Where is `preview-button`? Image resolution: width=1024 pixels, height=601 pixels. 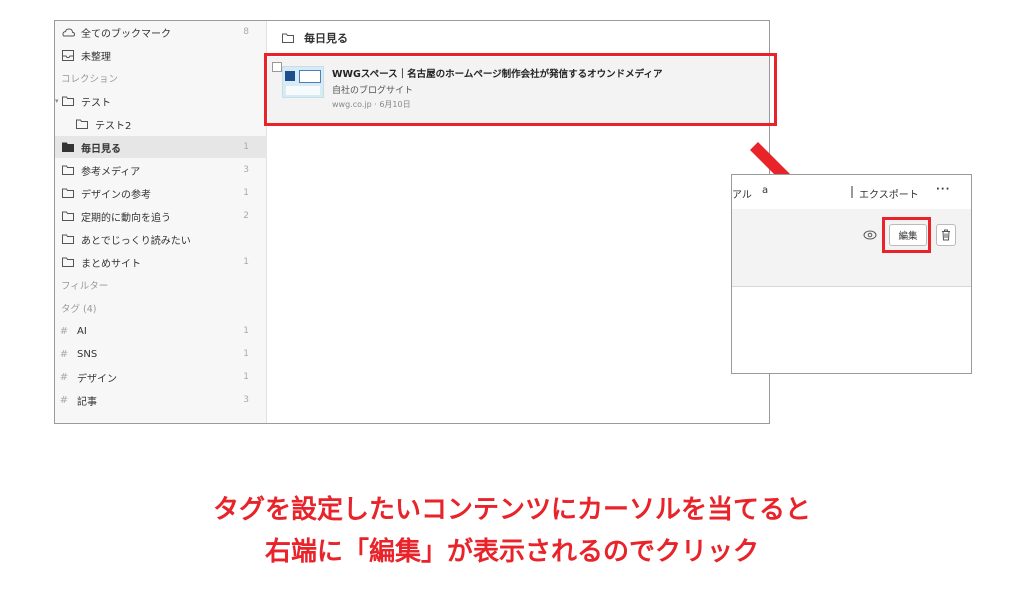
preview-button is located at coordinates (870, 235).